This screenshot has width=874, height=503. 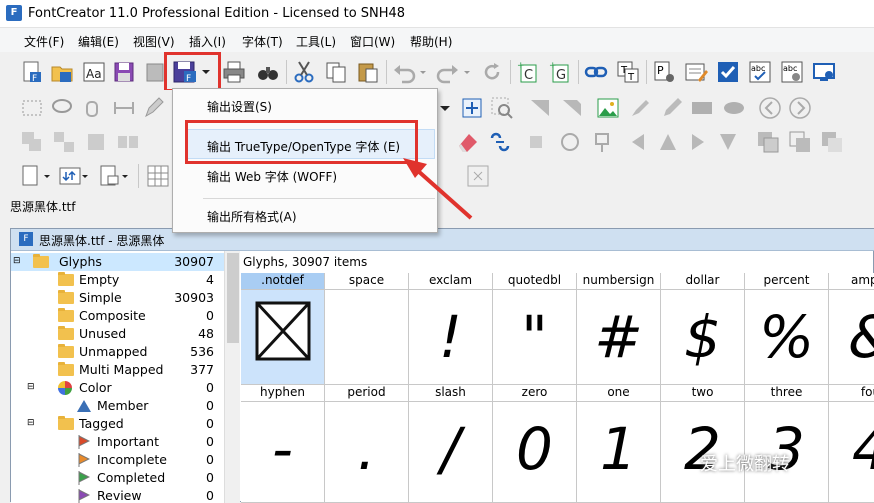 I want to click on link-nodes-icon, so click(x=500, y=142).